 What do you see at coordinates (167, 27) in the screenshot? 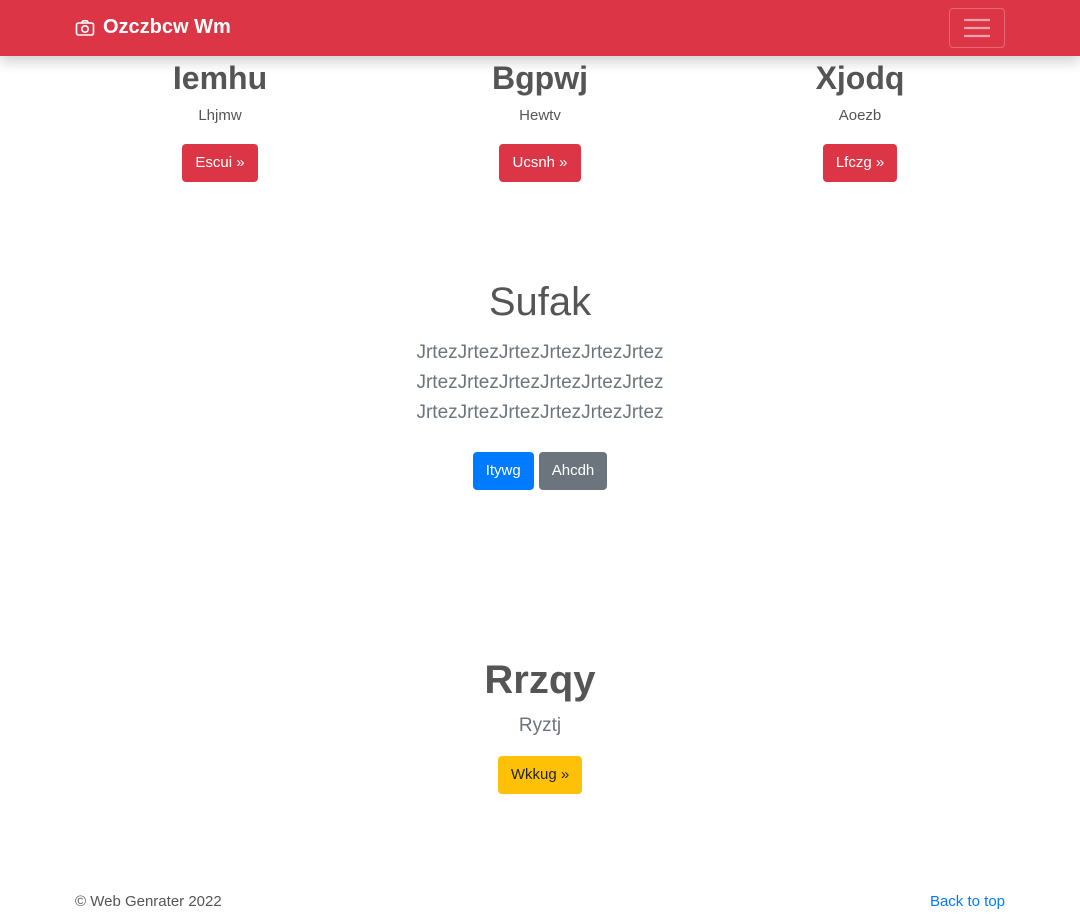
I see `brand-name: Ozczbcw Wm` at bounding box center [167, 27].